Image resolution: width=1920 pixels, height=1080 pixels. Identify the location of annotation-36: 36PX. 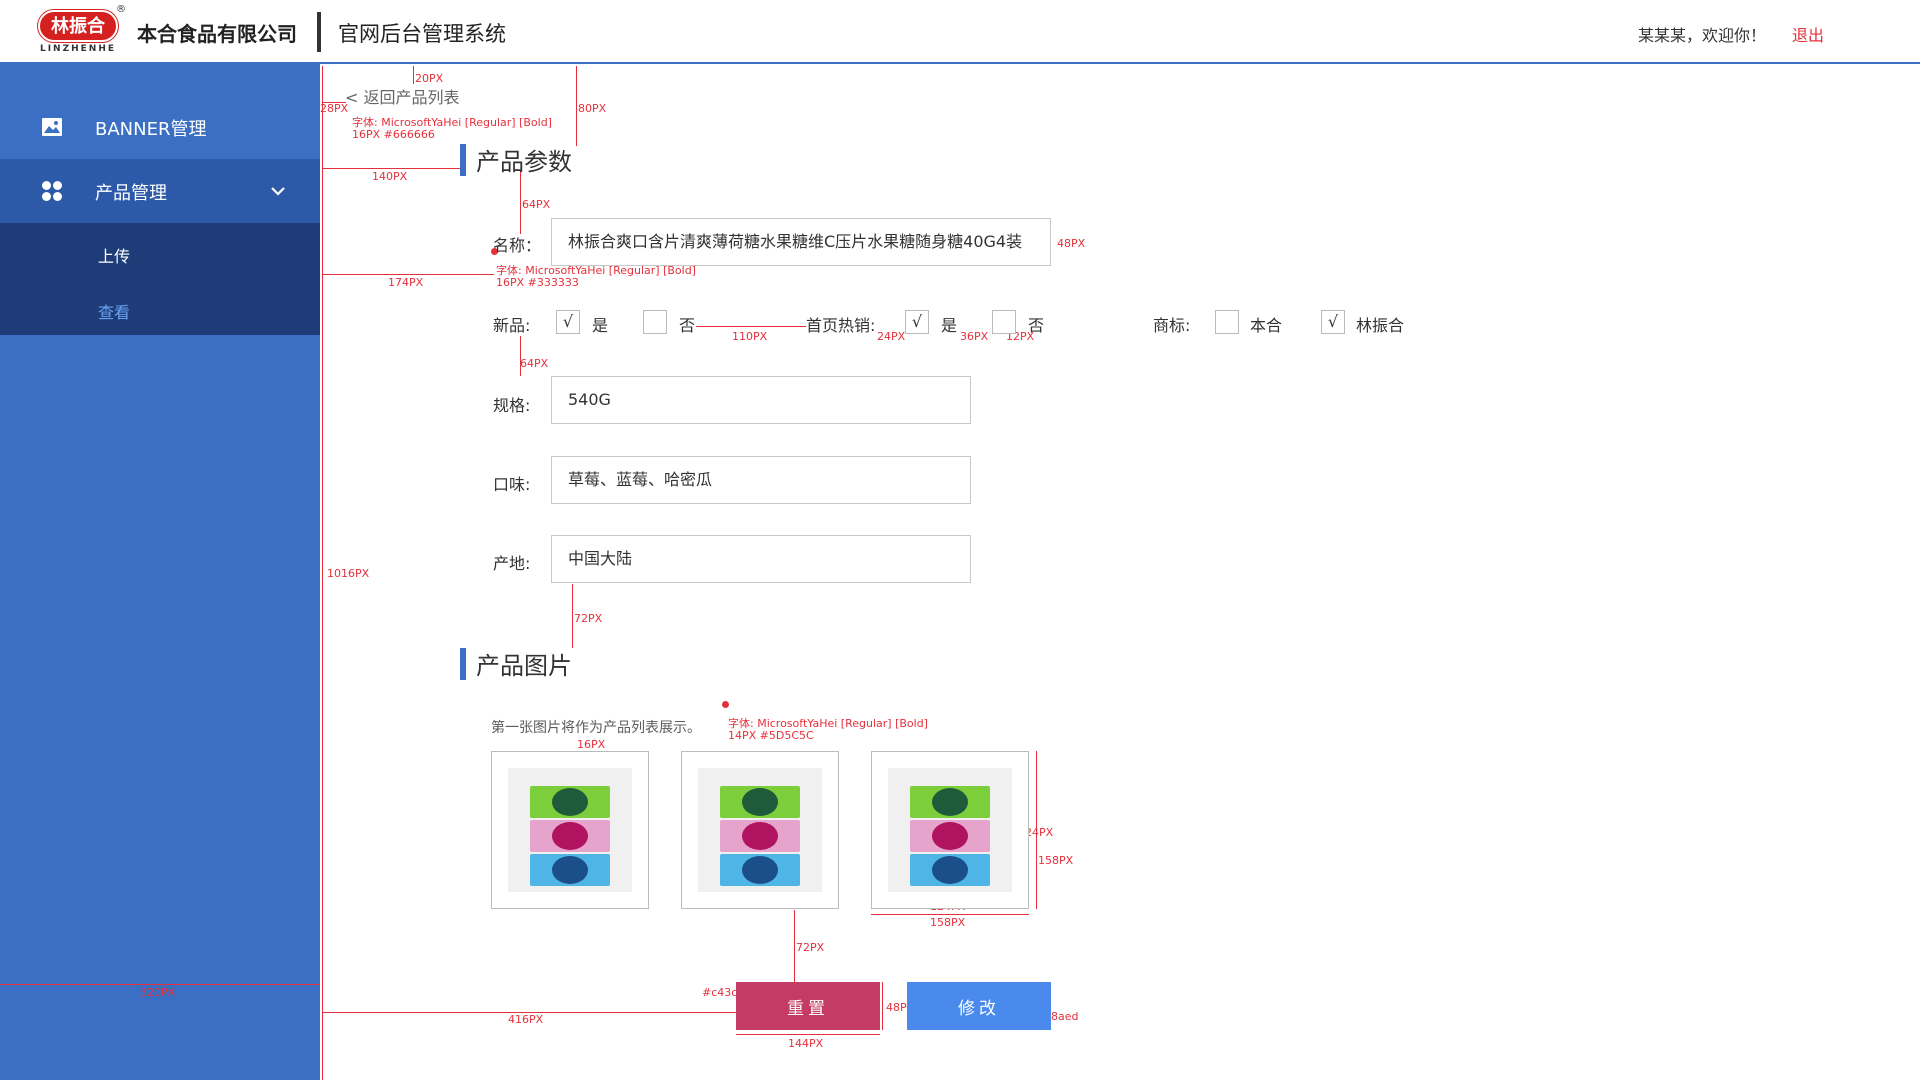
(974, 336).